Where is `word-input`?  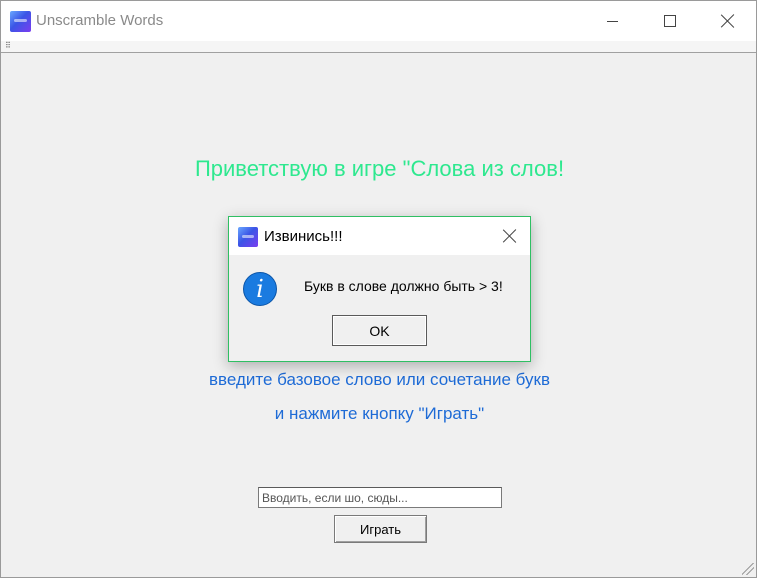 word-input is located at coordinates (380, 497).